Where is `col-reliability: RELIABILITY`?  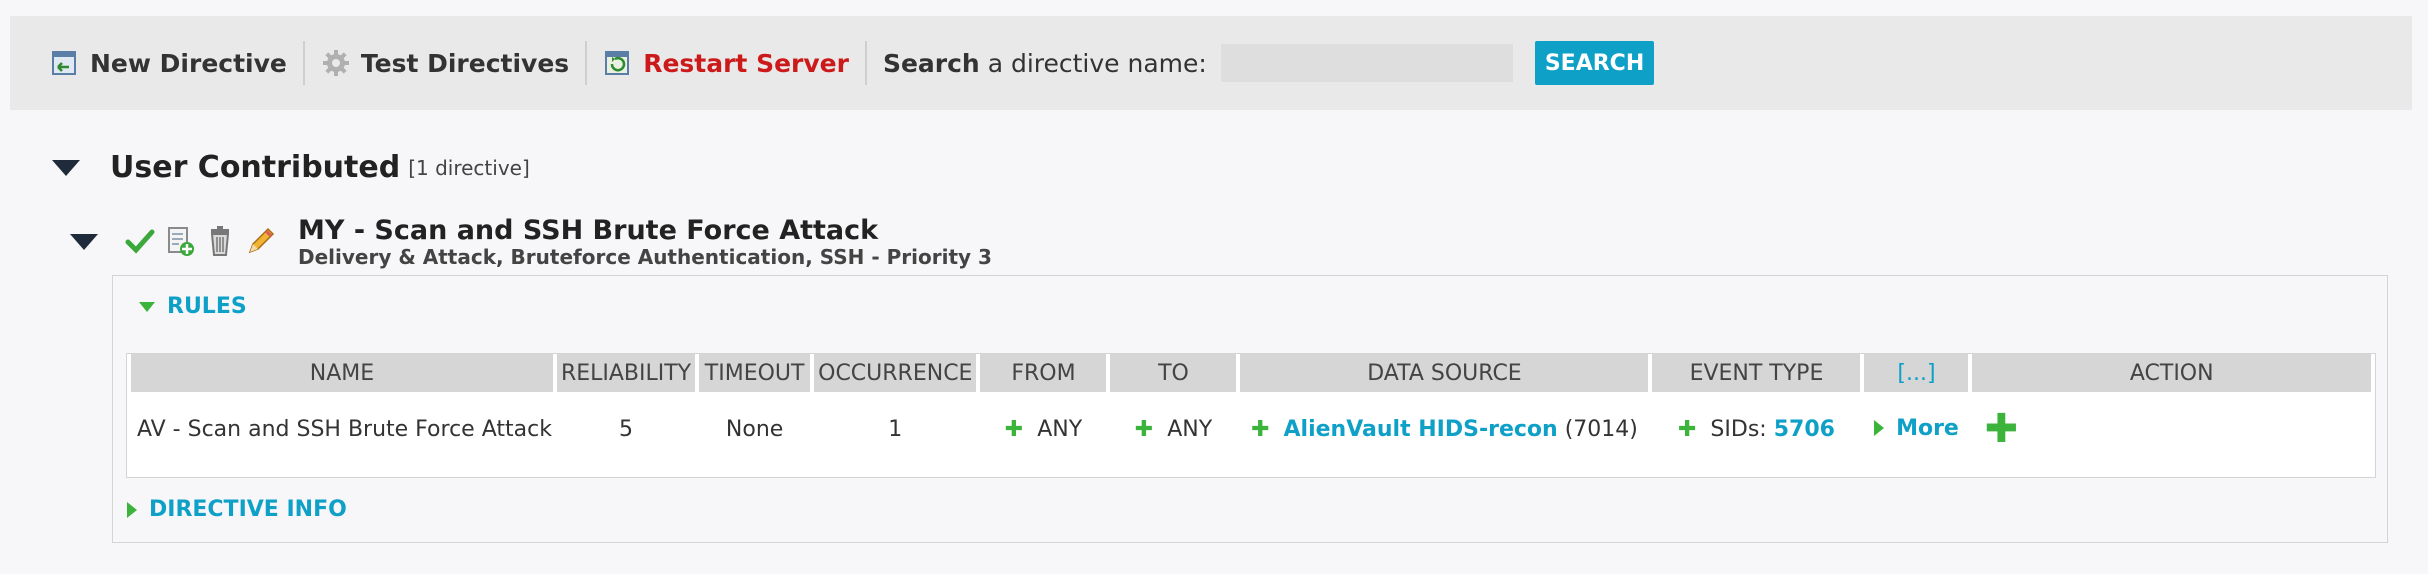 col-reliability: RELIABILITY is located at coordinates (626, 373).